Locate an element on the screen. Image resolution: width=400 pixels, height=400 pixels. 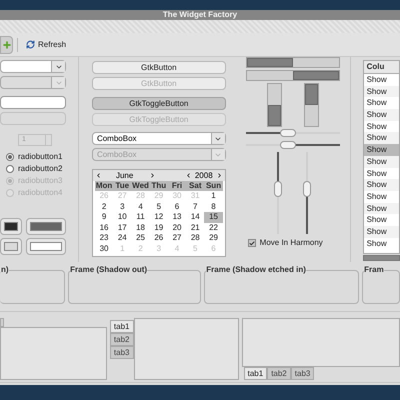
calendar-day: 28 is located at coordinates (195, 238).